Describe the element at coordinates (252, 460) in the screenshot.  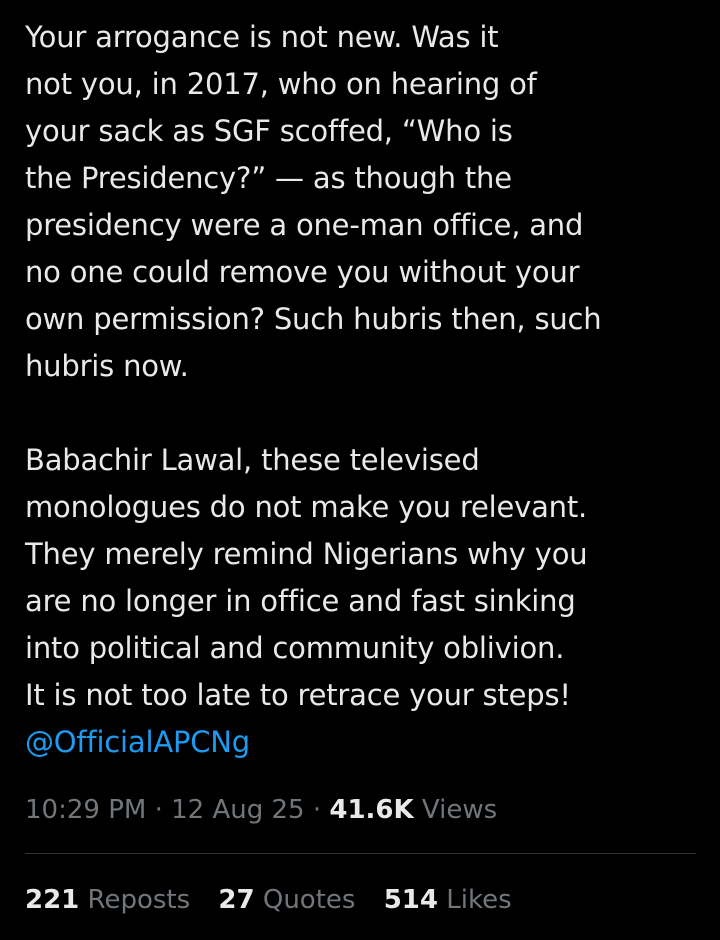
I see `tweet-text-line: Babachir Lawal, these televised` at that location.